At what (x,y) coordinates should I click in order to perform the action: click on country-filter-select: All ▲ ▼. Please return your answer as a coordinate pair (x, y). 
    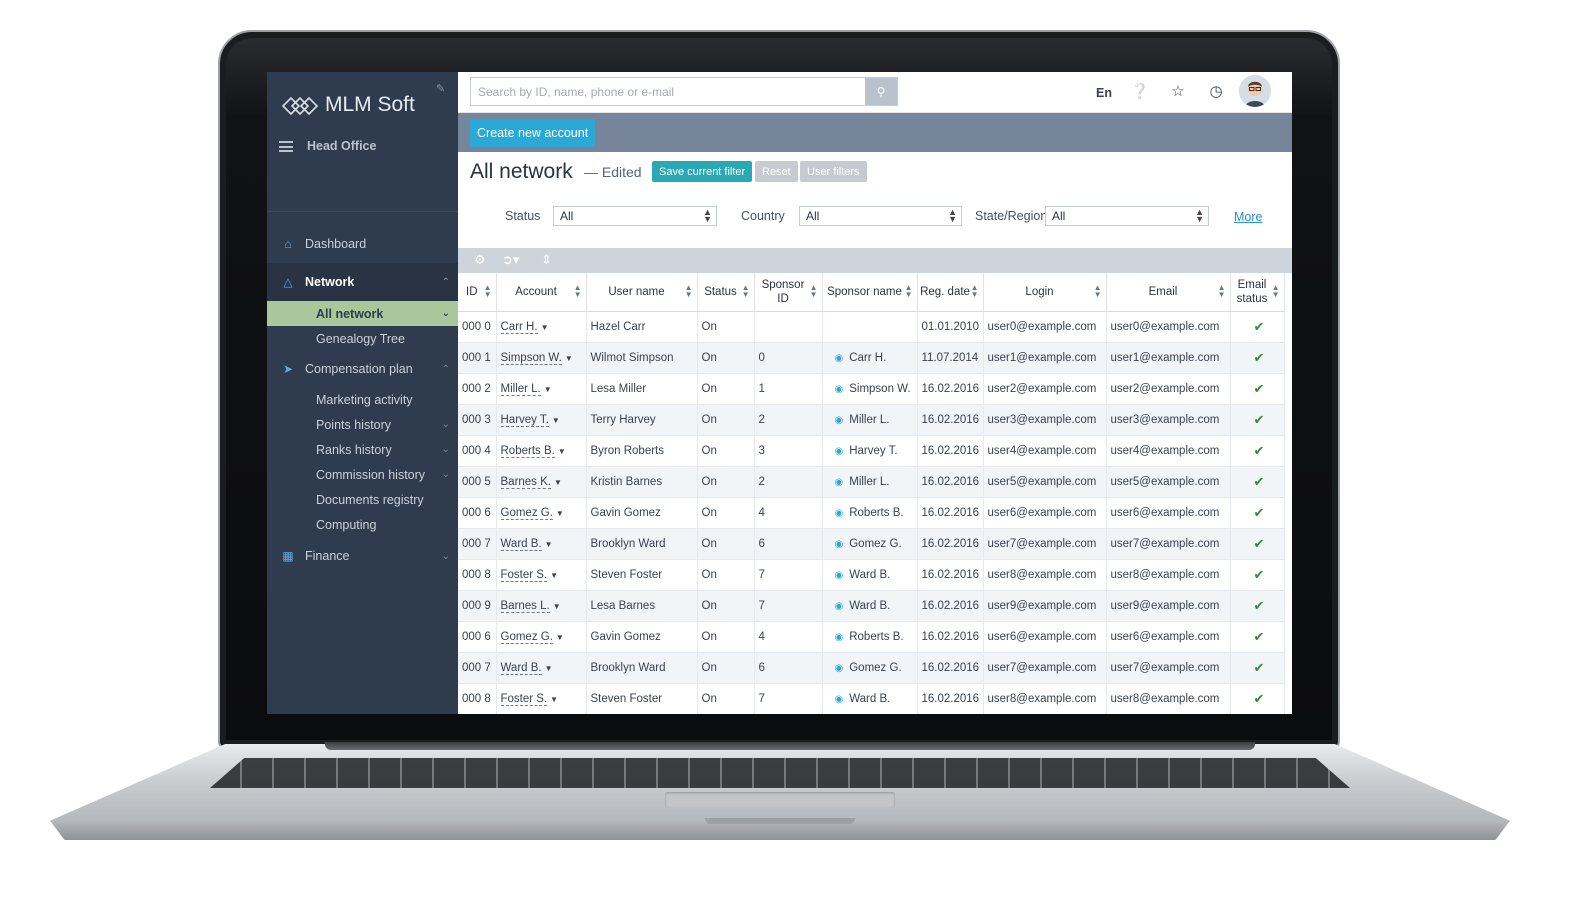
    Looking at the image, I should click on (880, 216).